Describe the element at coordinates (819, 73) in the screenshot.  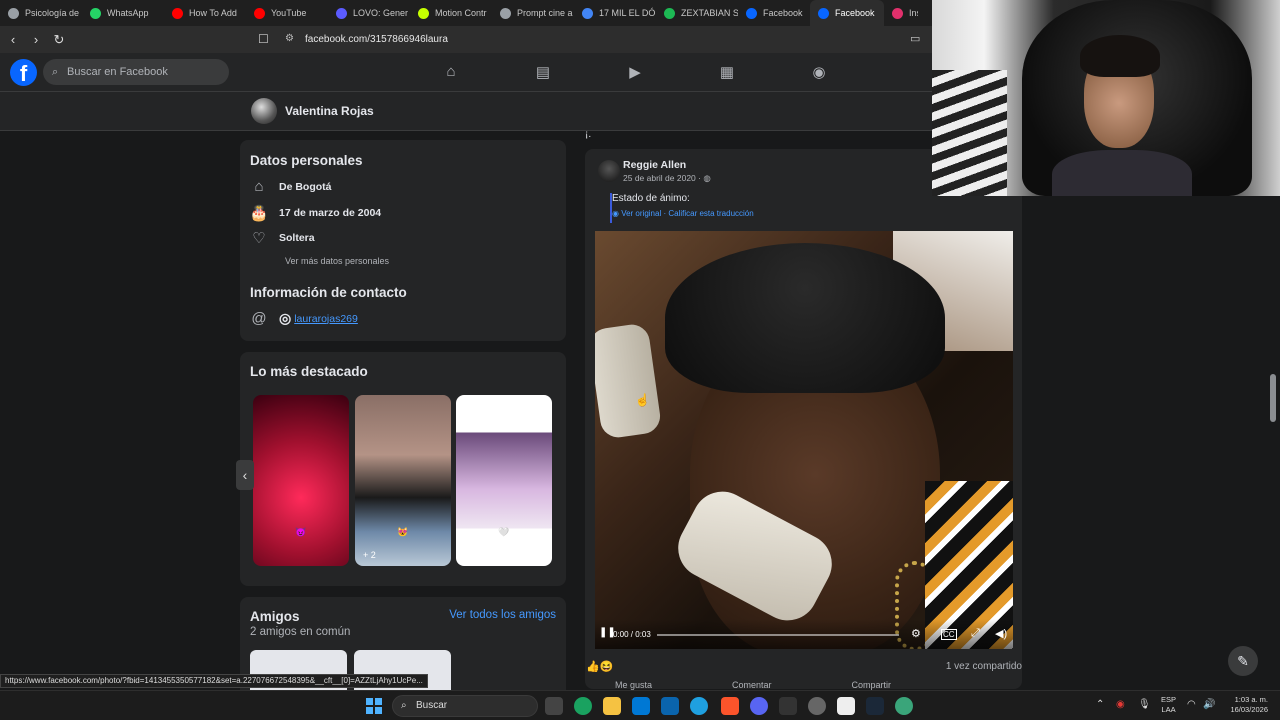
I see `groups-icon: ◉` at that location.